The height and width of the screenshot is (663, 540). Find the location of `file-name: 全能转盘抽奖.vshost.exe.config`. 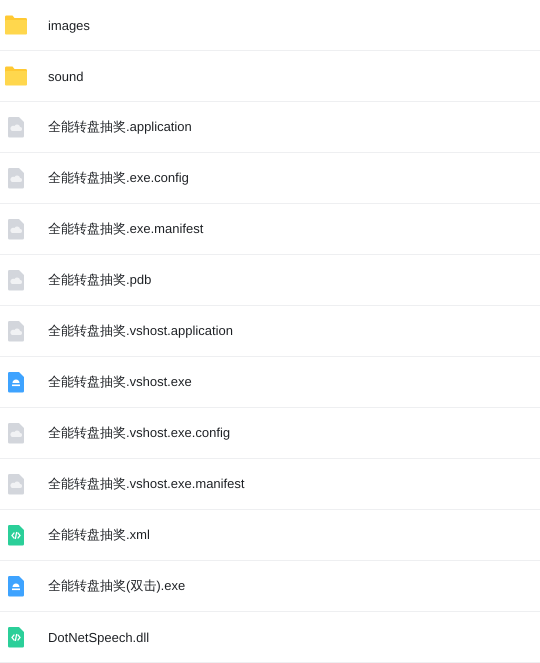

file-name: 全能转盘抽奖.vshost.exe.config is located at coordinates (139, 433).